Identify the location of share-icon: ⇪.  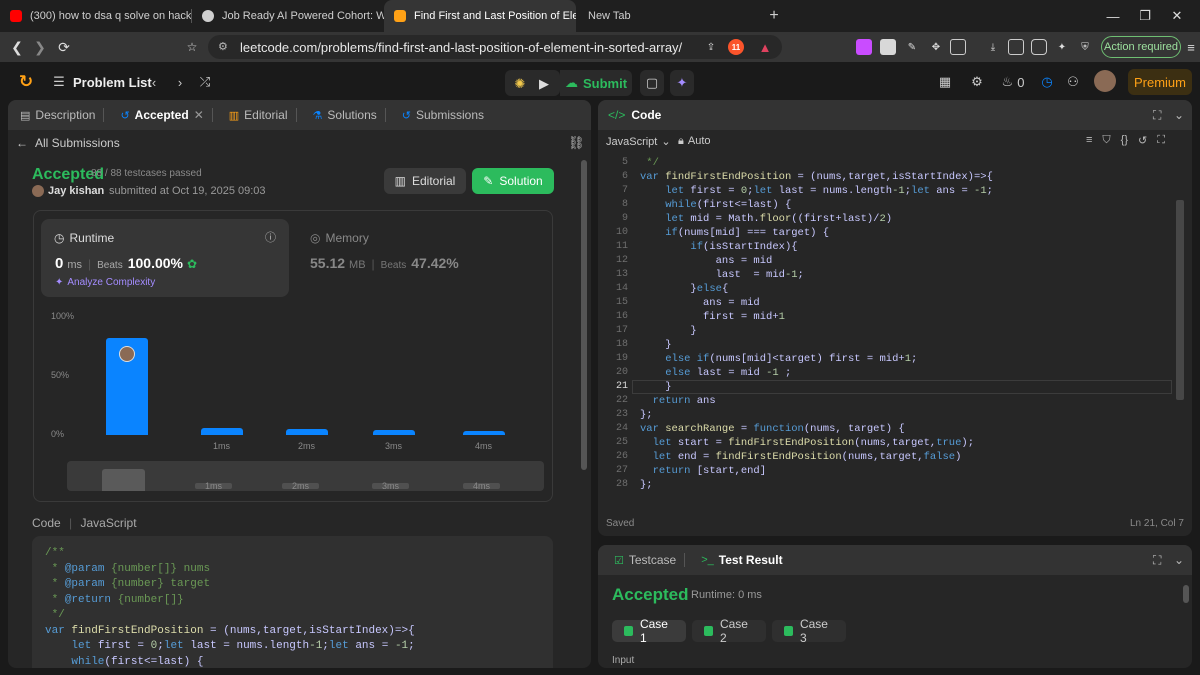
(711, 47).